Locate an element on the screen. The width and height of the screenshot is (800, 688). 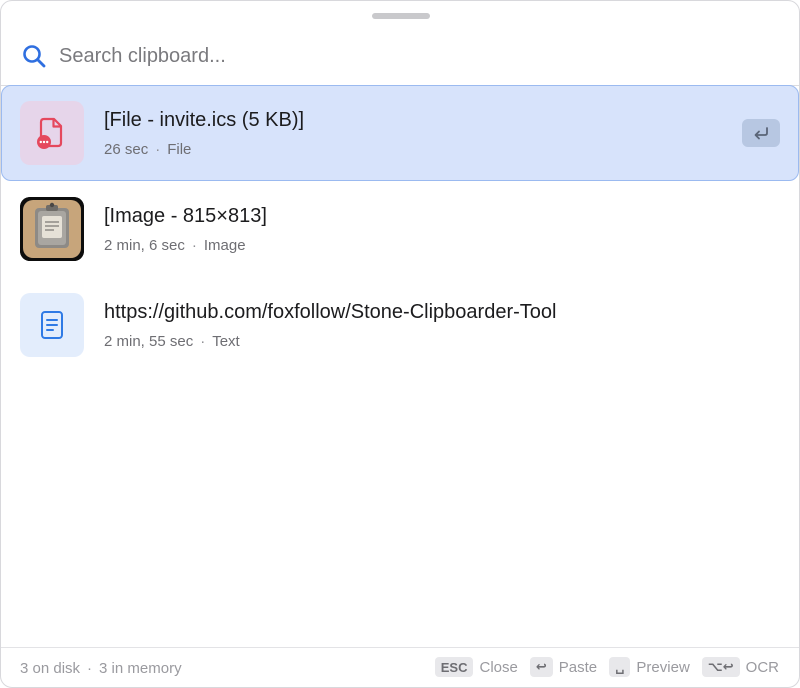
item-age: 2 min, 55 sec is located at coordinates (149, 341).